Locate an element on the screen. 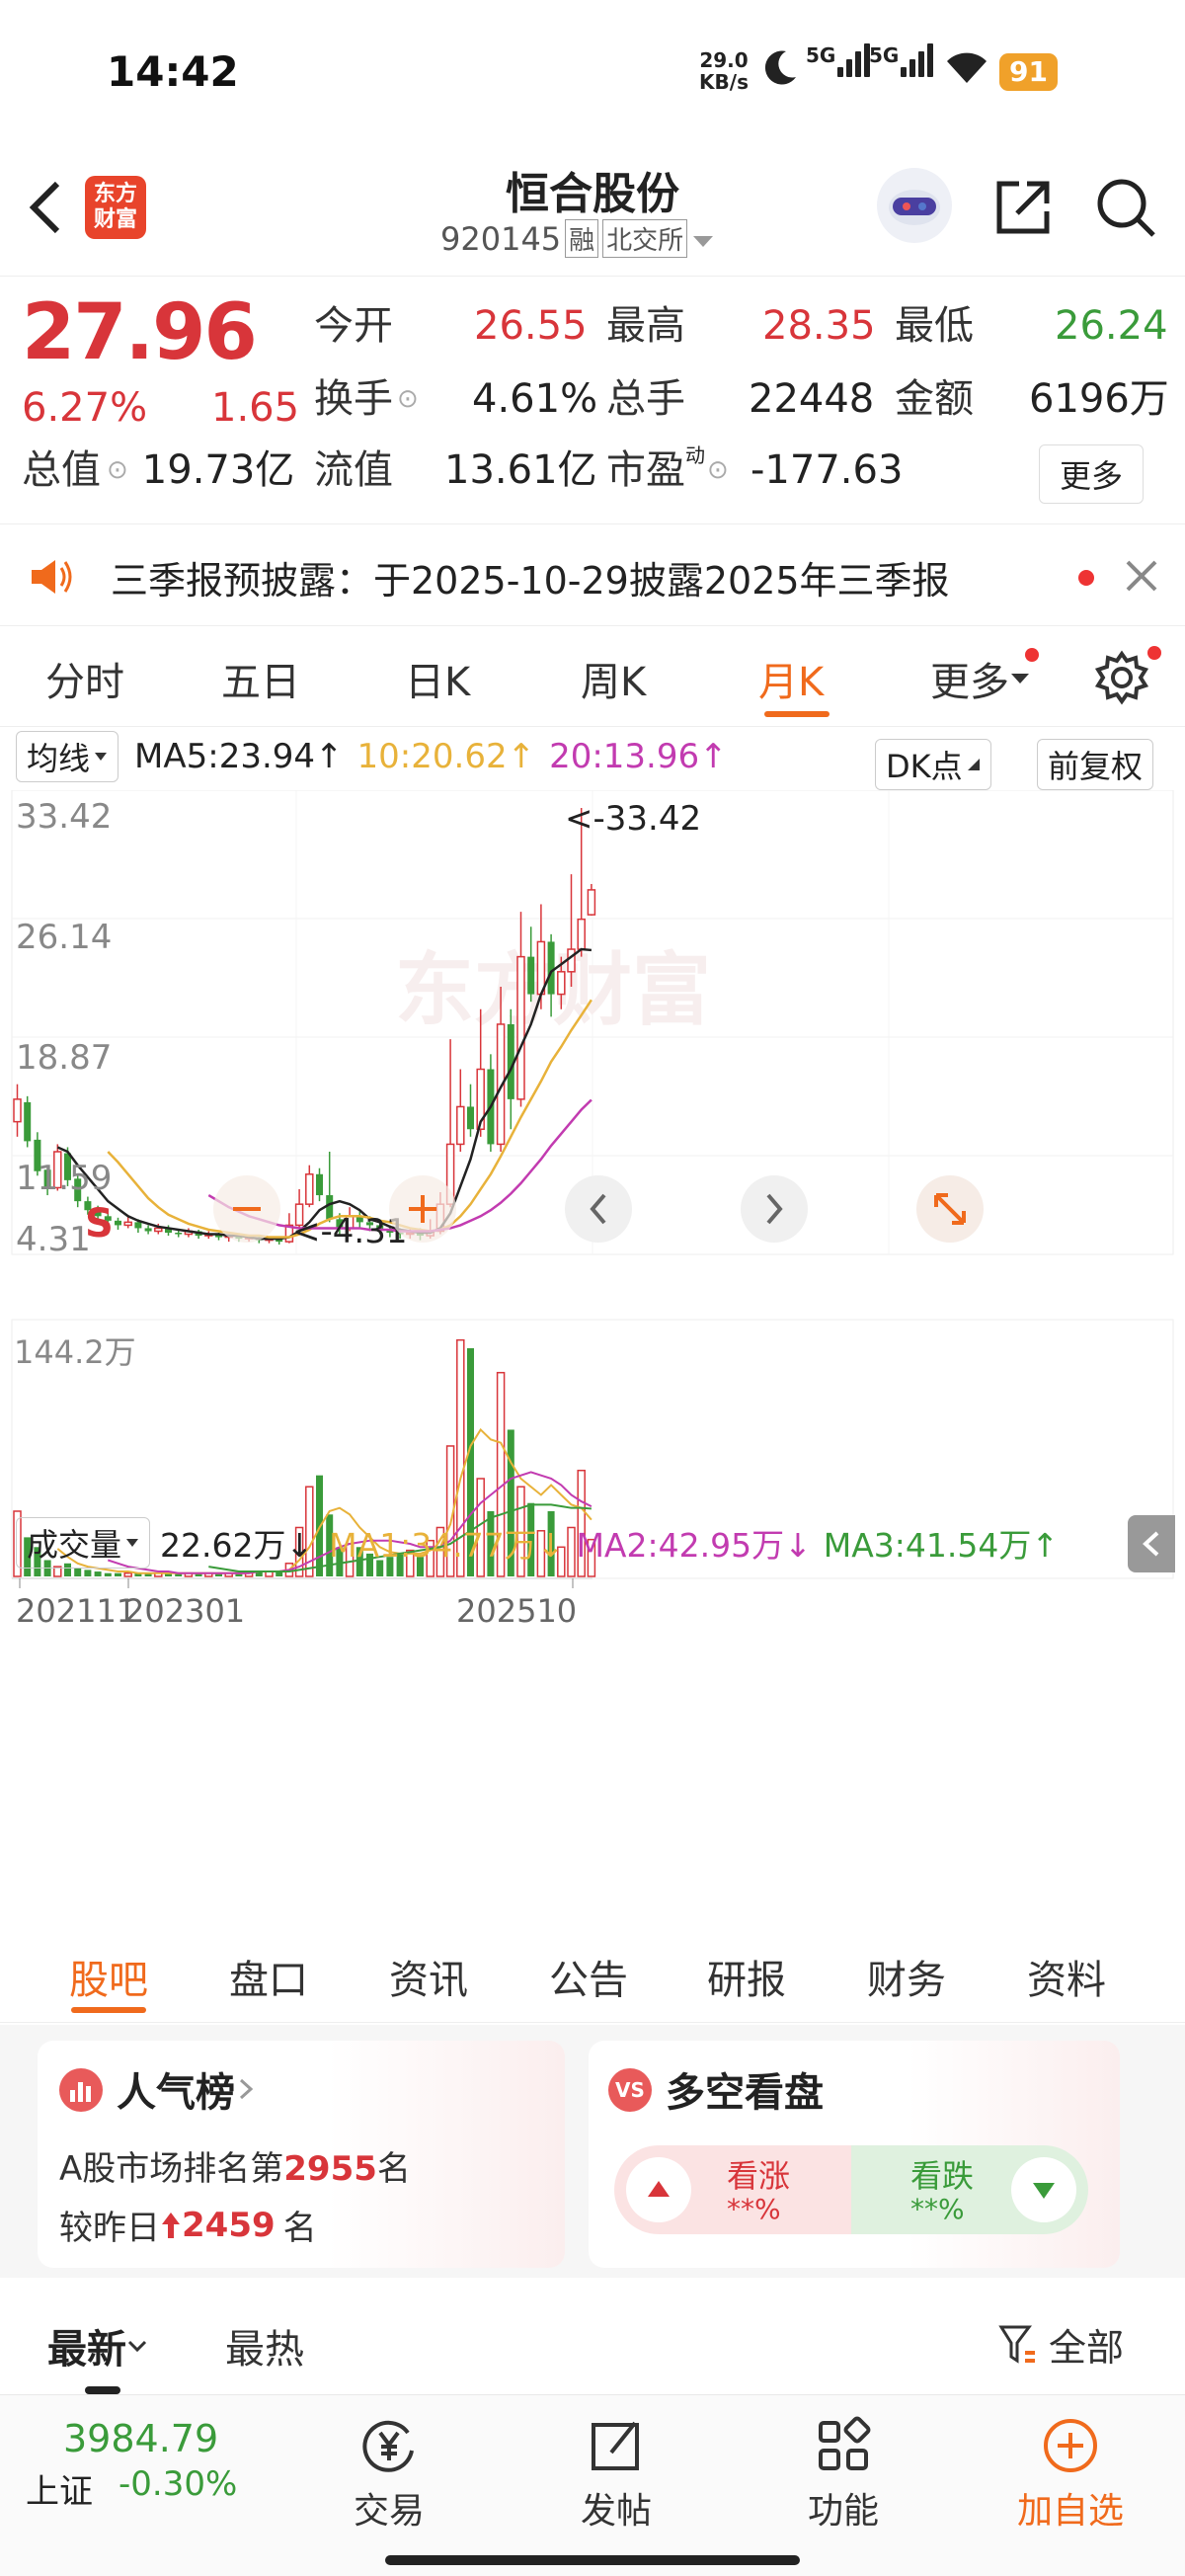  index-ticker: 3984.79 上证 -0.30% is located at coordinates (159, 2465).